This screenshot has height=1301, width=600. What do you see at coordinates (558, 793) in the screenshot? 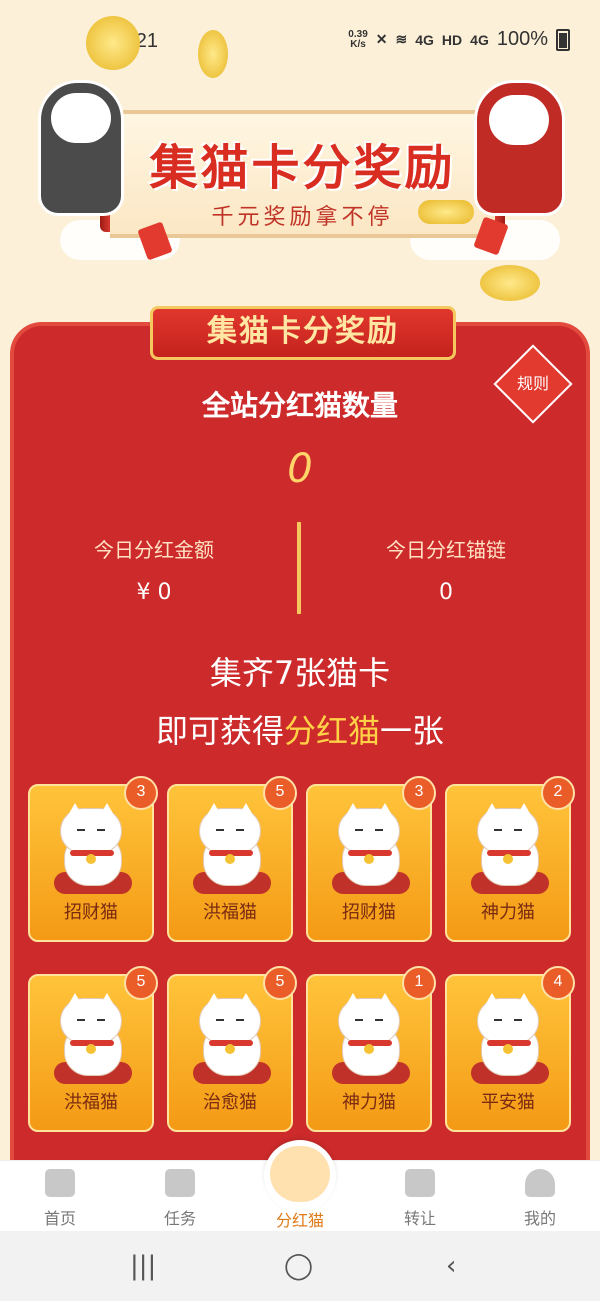
I see `card-count-badge: 2` at bounding box center [558, 793].